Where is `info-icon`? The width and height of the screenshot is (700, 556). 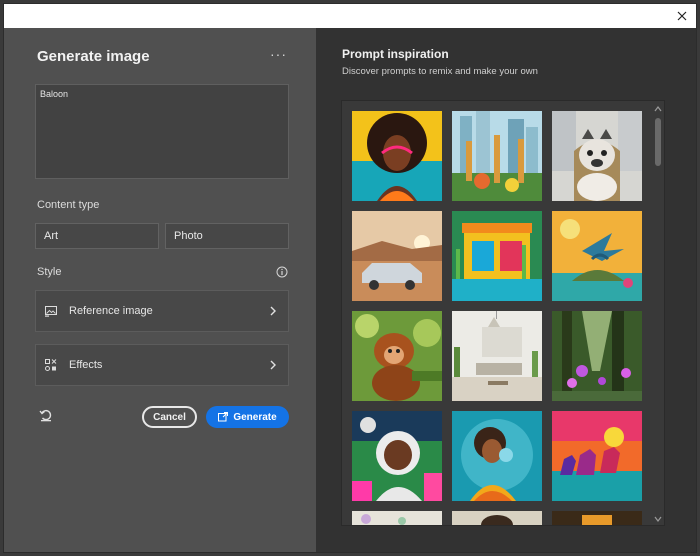 info-icon is located at coordinates (282, 272).